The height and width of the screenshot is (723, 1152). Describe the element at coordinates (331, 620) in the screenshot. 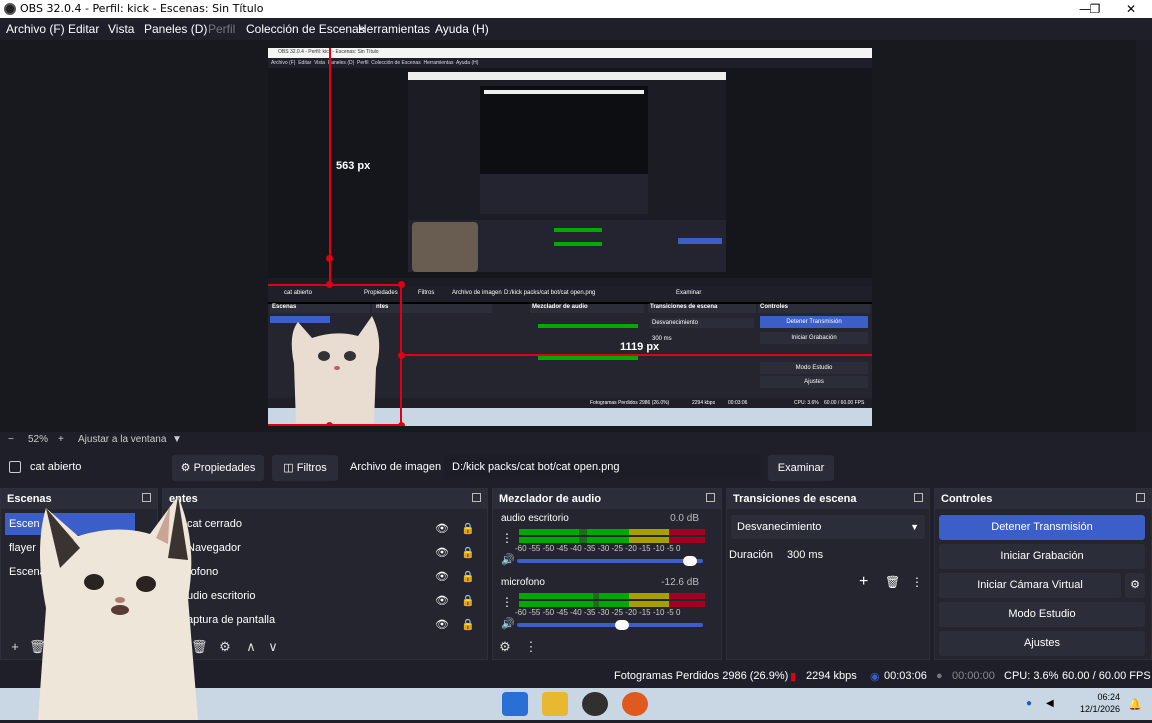

I see `source-item: aptura de pantalla 👁 🔒` at that location.